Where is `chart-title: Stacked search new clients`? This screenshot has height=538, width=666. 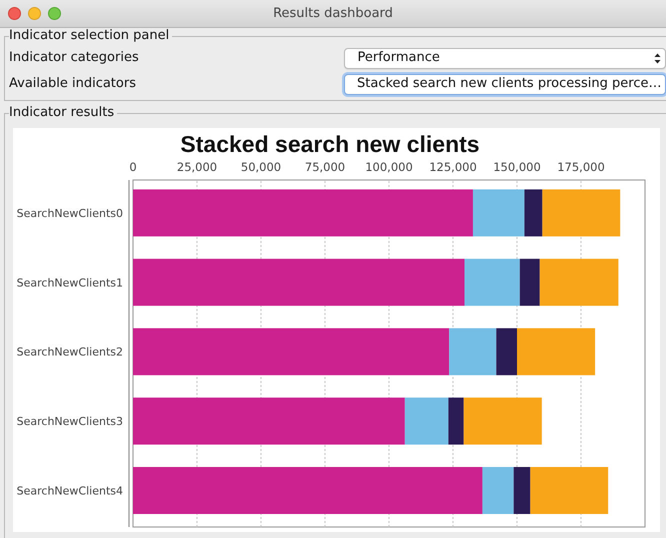
chart-title: Stacked search new clients is located at coordinates (330, 144).